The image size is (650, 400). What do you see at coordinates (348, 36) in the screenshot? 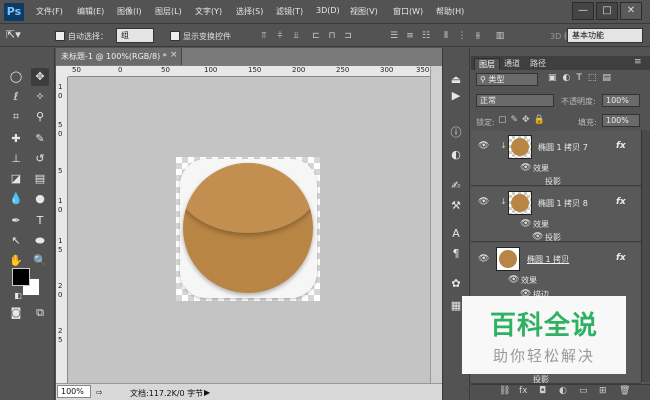
I see `align-right-icon: ⊐` at bounding box center [348, 36].